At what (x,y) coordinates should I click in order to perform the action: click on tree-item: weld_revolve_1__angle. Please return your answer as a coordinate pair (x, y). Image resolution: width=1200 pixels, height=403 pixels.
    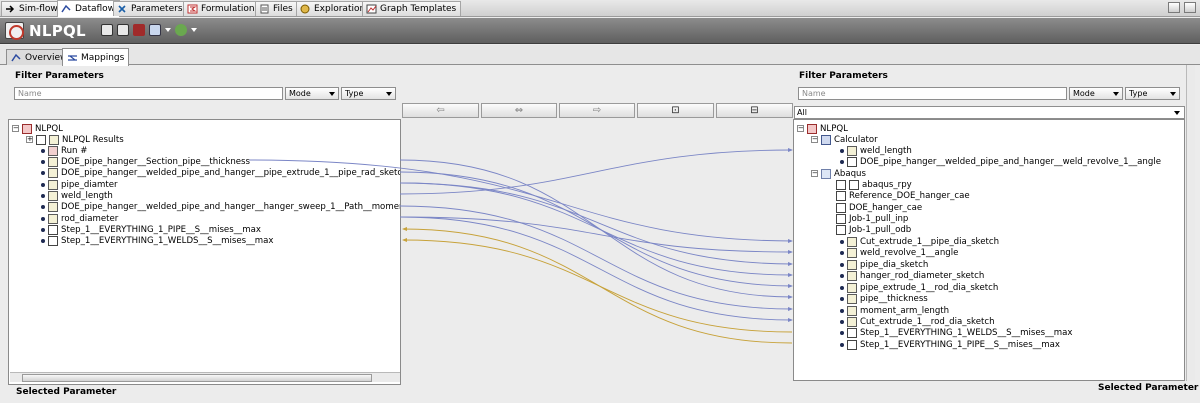
    Looking at the image, I should click on (899, 252).